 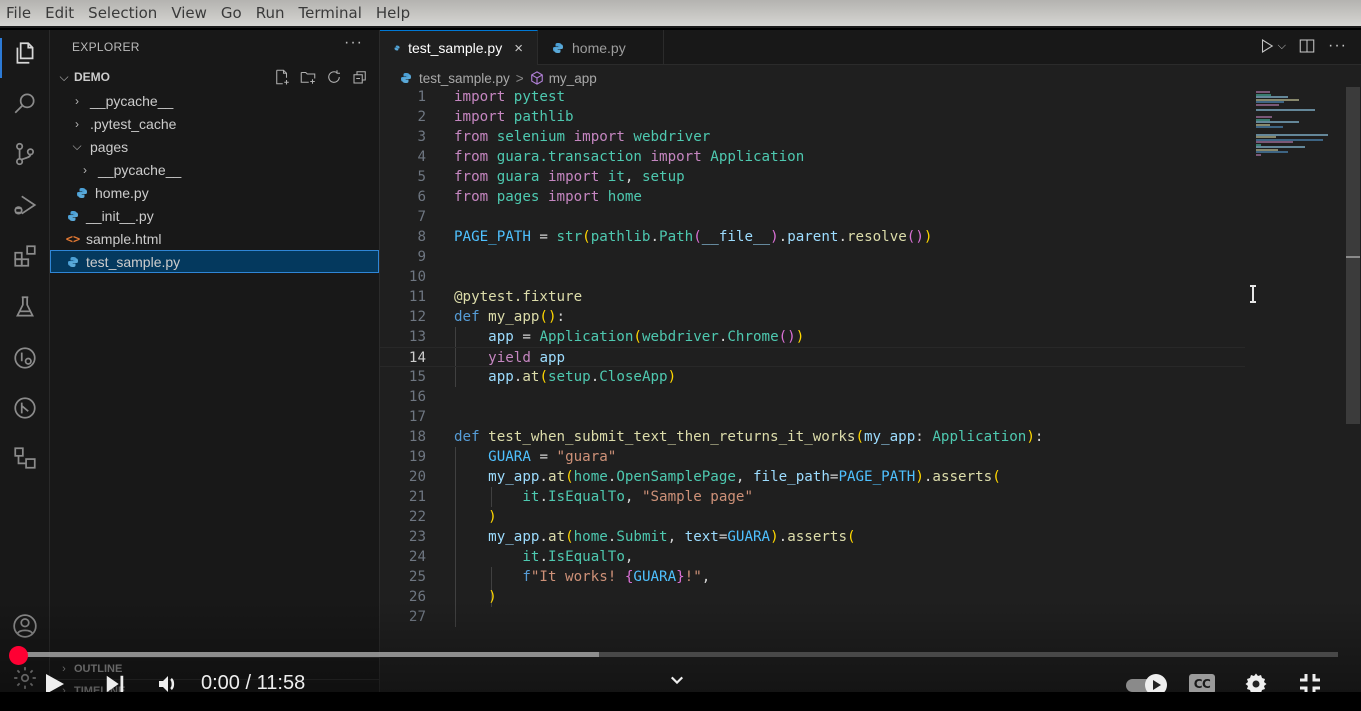 I want to click on tree-item-pytest-cache: › .pytest_cache, so click(x=214, y=123).